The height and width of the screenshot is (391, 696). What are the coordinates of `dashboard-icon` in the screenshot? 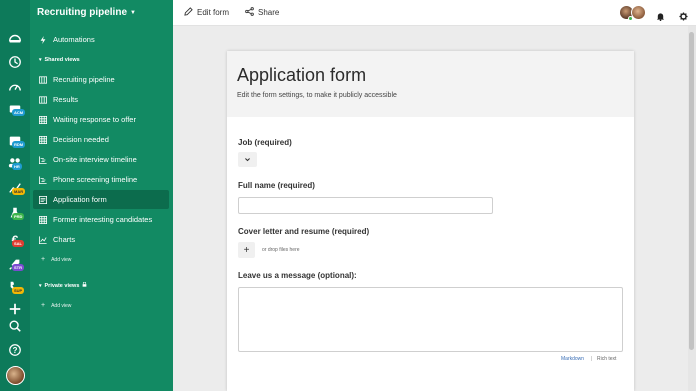 It's located at (15, 39).